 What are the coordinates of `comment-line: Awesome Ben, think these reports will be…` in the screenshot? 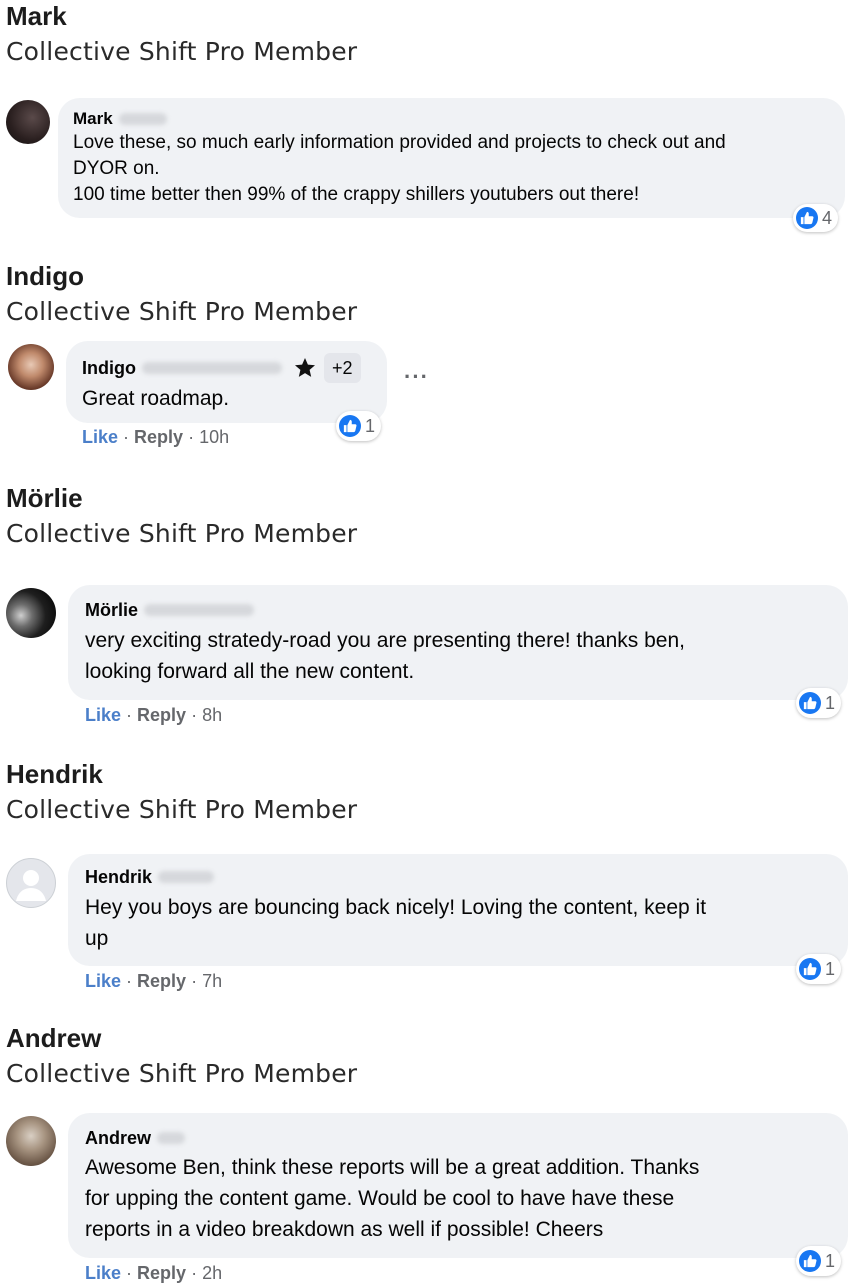 It's located at (392, 1167).